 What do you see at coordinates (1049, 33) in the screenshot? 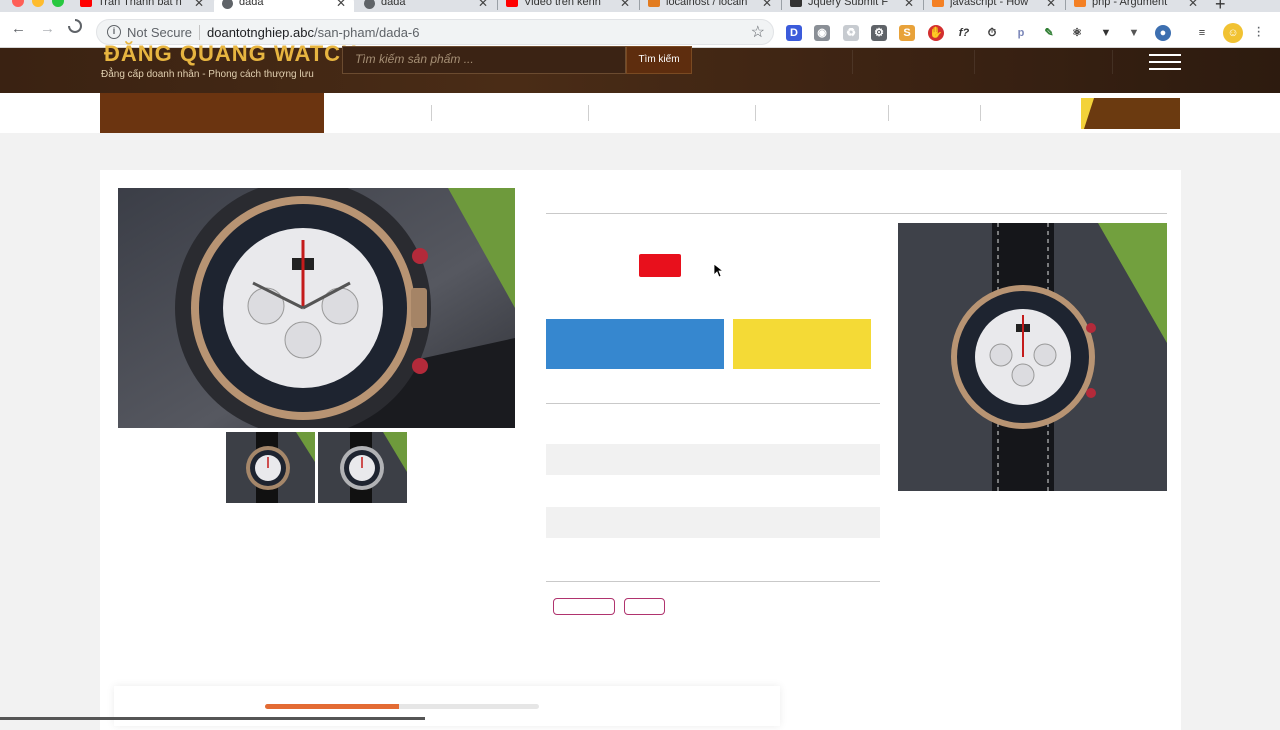
I see `pen-extension-icon: ✎` at bounding box center [1049, 33].